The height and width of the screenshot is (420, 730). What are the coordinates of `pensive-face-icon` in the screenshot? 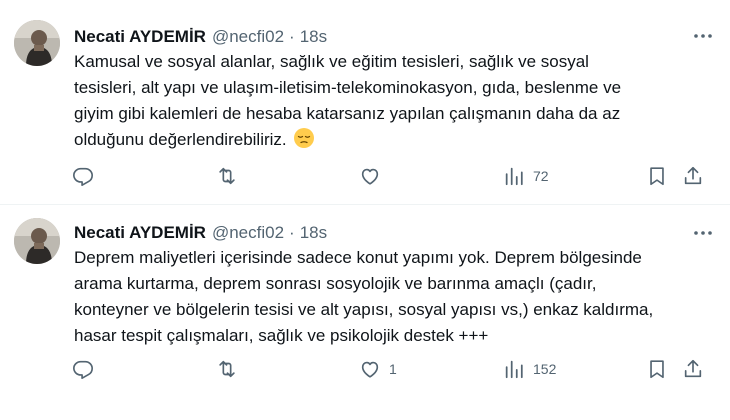 It's located at (304, 142).